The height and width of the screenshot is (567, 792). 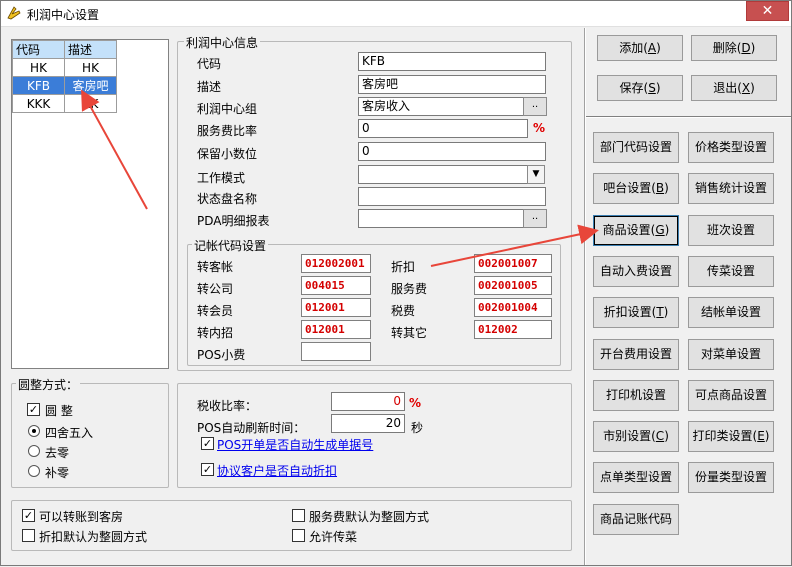 I want to click on center-group-field: 客房收入, so click(x=441, y=106).